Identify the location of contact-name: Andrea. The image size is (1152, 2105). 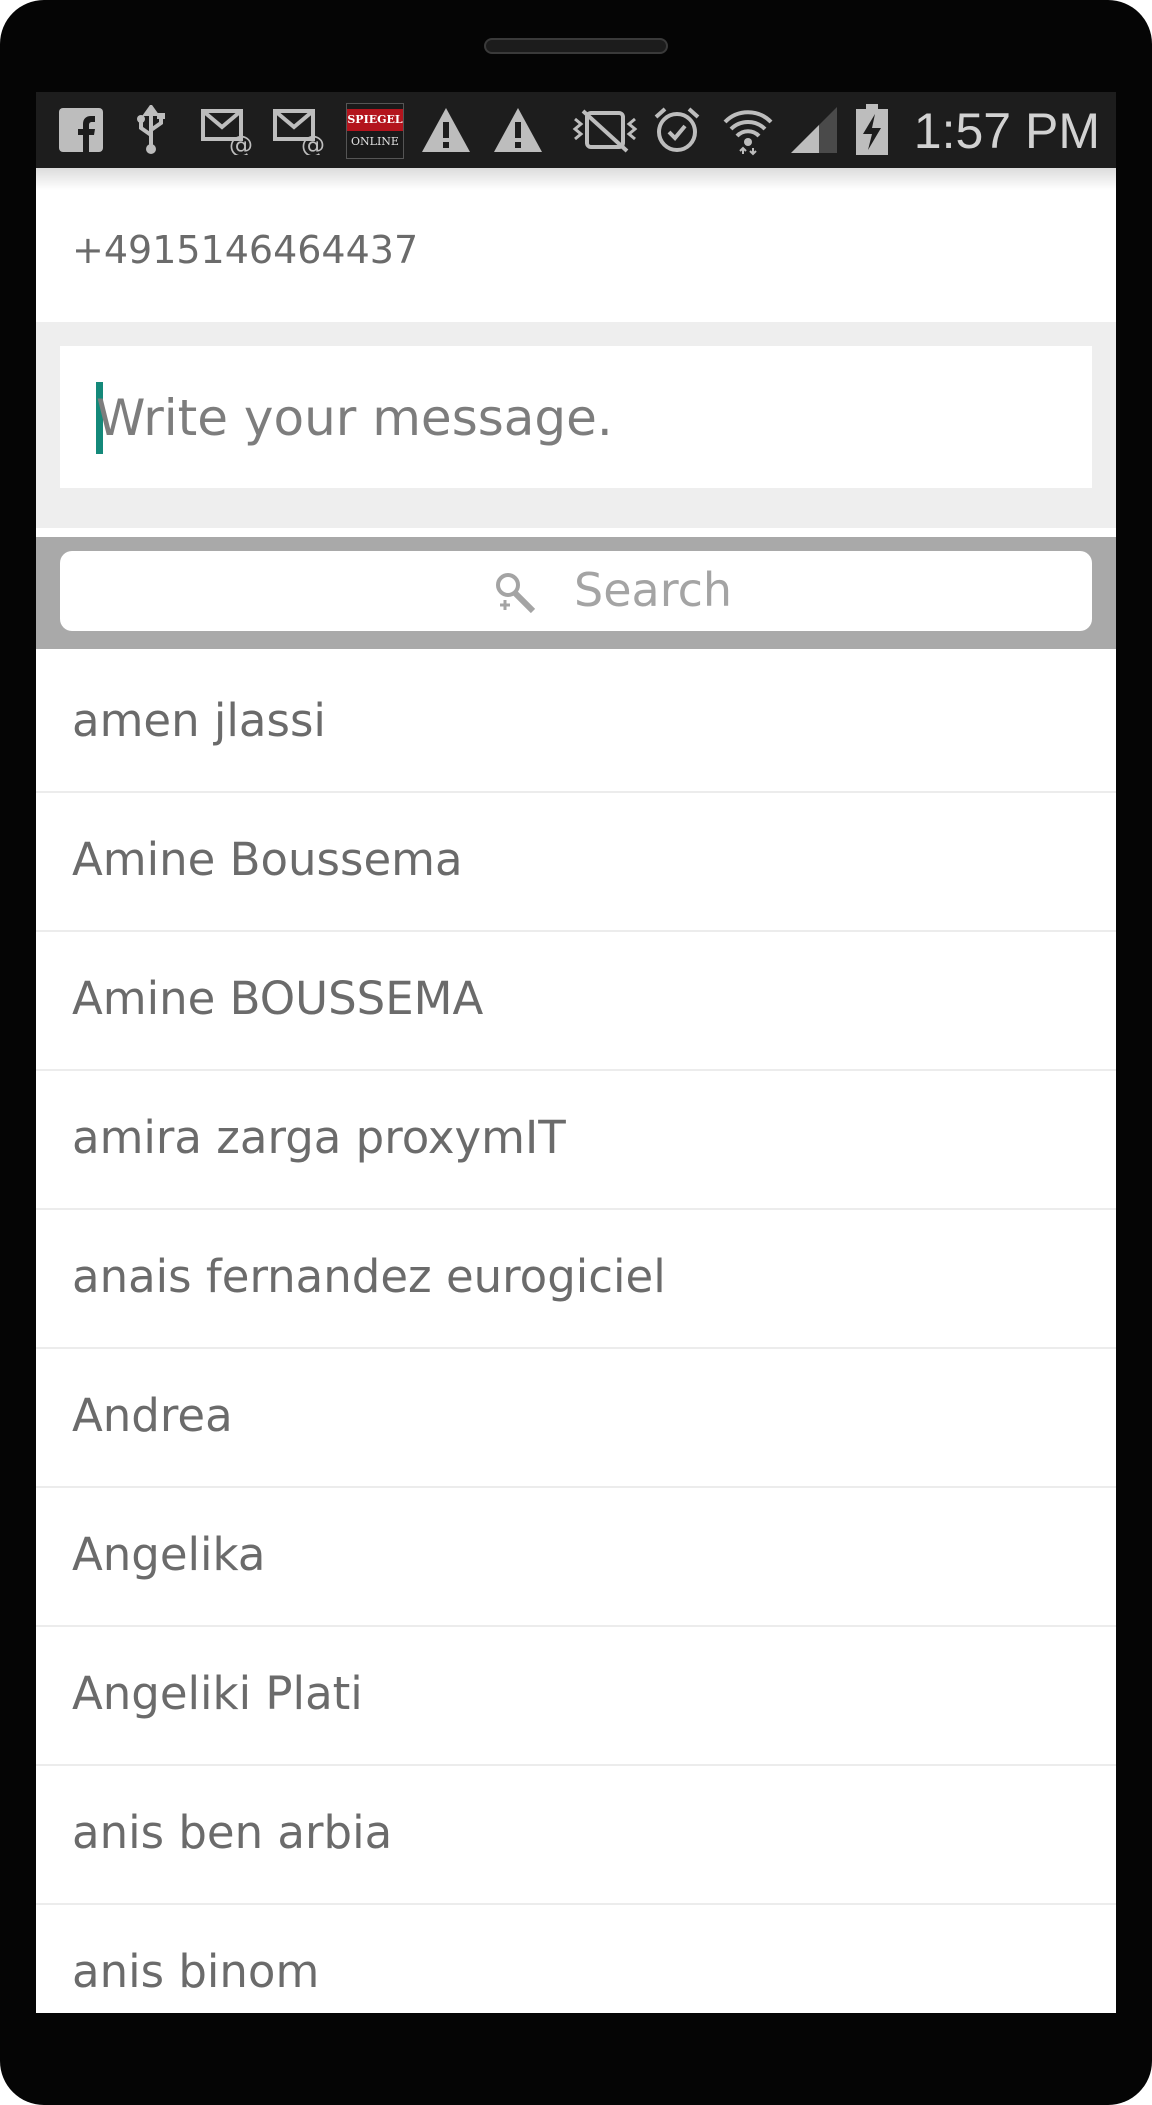
(152, 1415).